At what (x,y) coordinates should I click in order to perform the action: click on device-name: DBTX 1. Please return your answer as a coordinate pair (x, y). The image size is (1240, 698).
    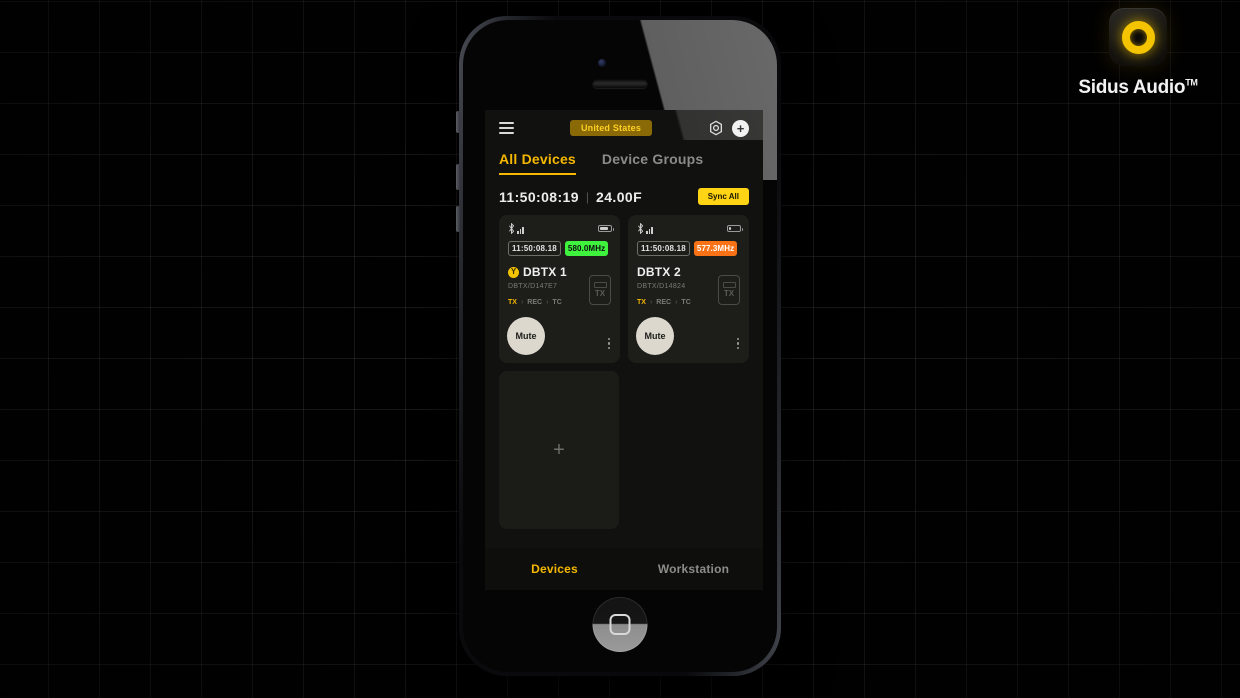
    Looking at the image, I should click on (545, 272).